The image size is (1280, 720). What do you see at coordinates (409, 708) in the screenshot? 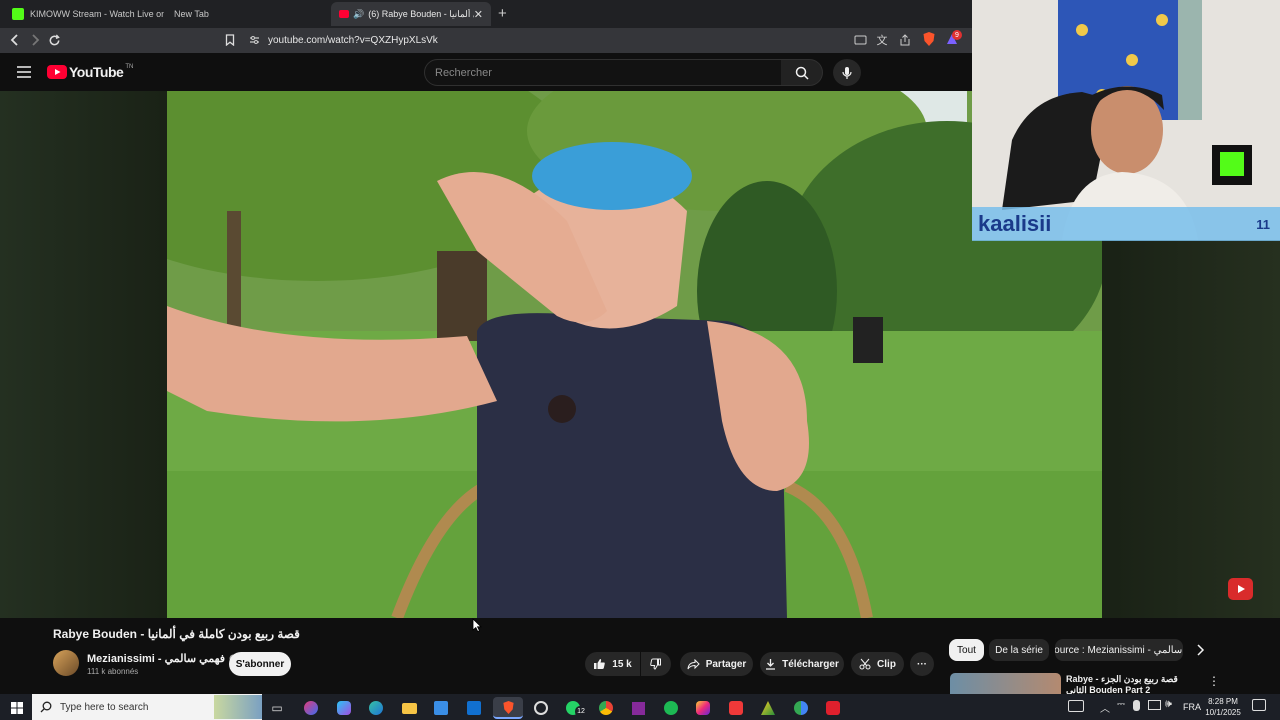
I see `file-explorer-app-icon` at bounding box center [409, 708].